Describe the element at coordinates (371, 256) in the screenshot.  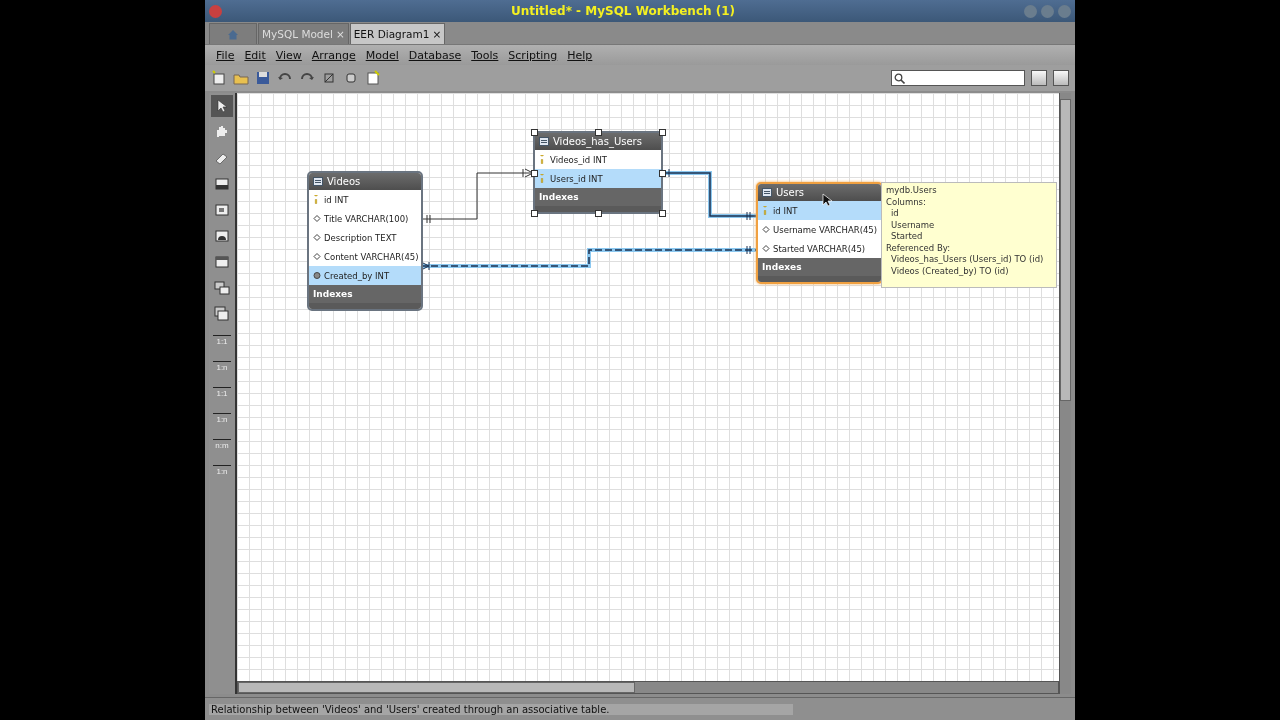
I see `column-text: Content VARCHAR(45)` at that location.